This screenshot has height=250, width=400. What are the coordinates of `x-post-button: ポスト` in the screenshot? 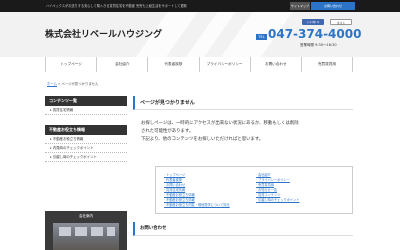 It's located at (341, 22).